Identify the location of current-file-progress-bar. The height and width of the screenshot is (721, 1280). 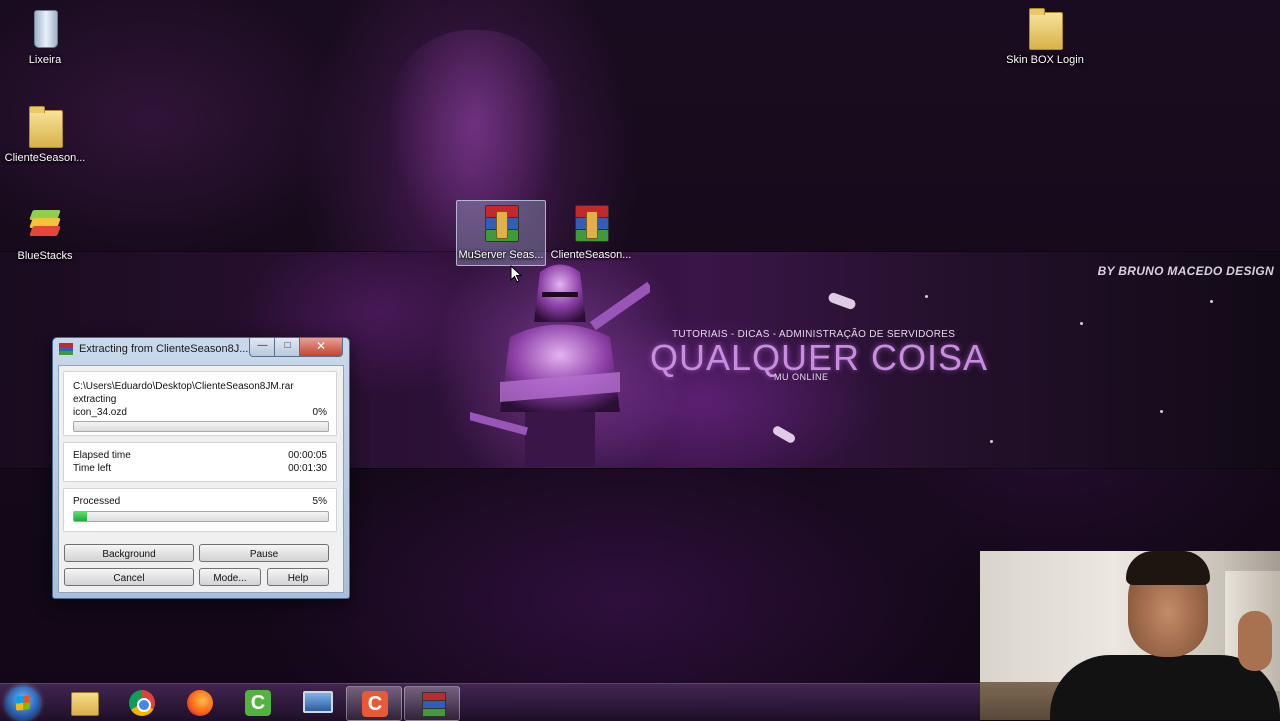
(201, 426).